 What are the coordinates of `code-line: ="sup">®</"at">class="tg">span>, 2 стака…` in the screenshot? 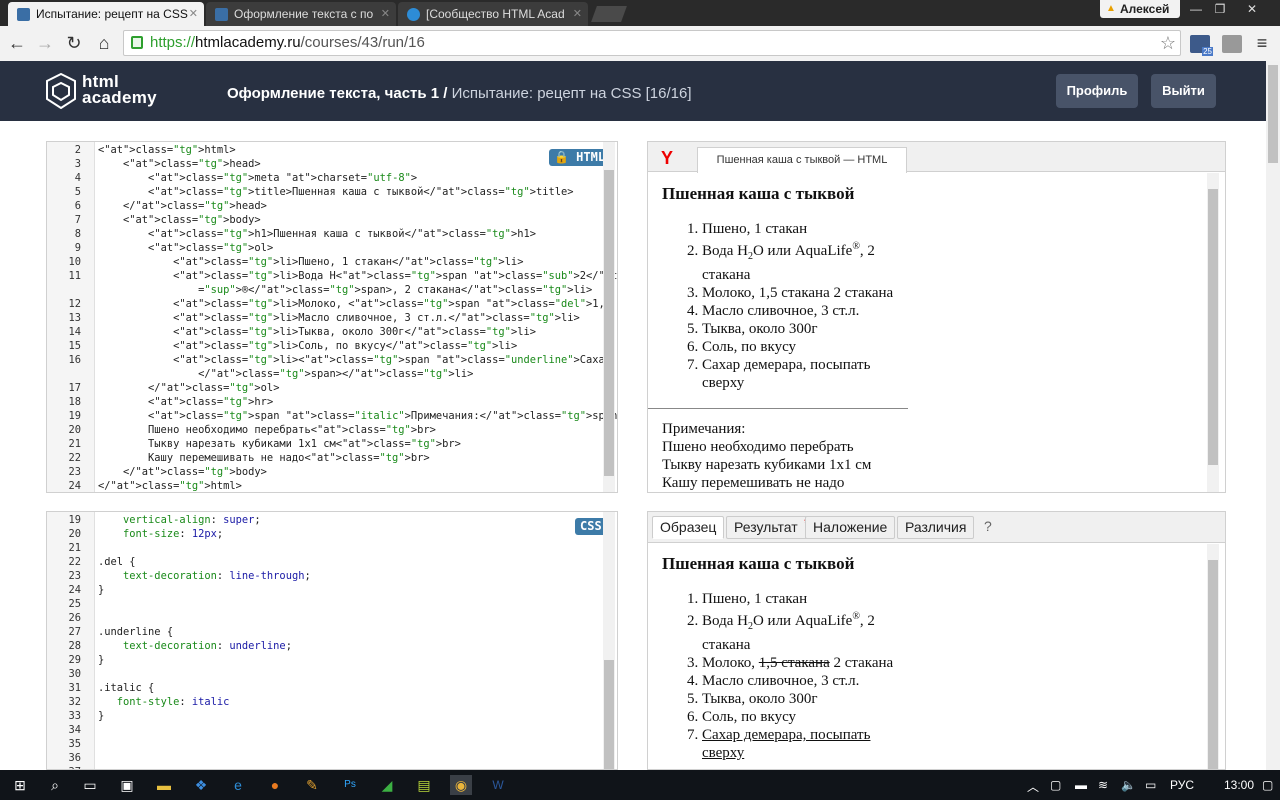 It's located at (345, 290).